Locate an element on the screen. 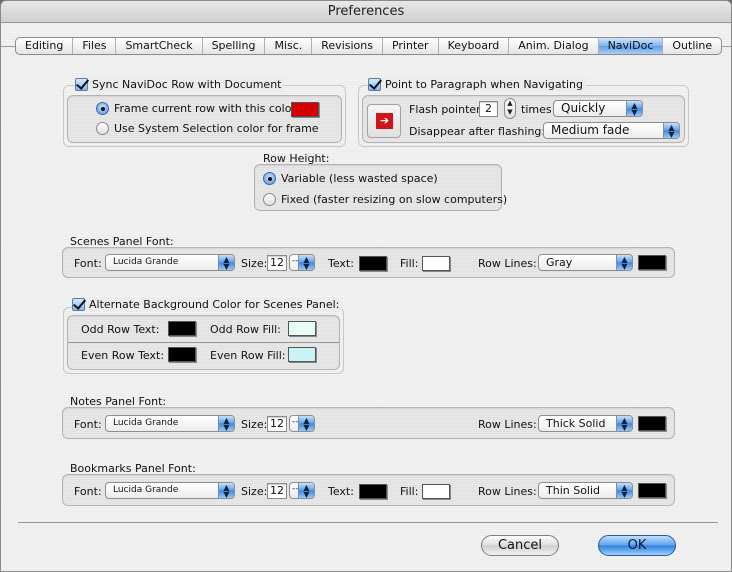 Image resolution: width=732 pixels, height=572 pixels. bookmarks-fill-color-swatch is located at coordinates (436, 491).